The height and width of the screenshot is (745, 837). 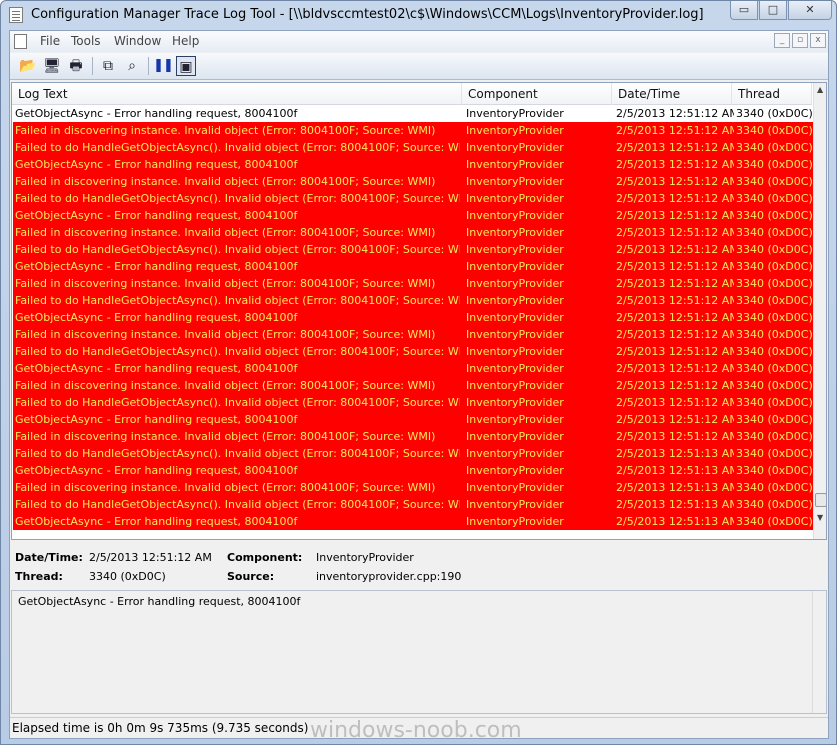 What do you see at coordinates (150, 557) in the screenshot?
I see `datetime-value: 2/5/2013 12:51:12 AM` at bounding box center [150, 557].